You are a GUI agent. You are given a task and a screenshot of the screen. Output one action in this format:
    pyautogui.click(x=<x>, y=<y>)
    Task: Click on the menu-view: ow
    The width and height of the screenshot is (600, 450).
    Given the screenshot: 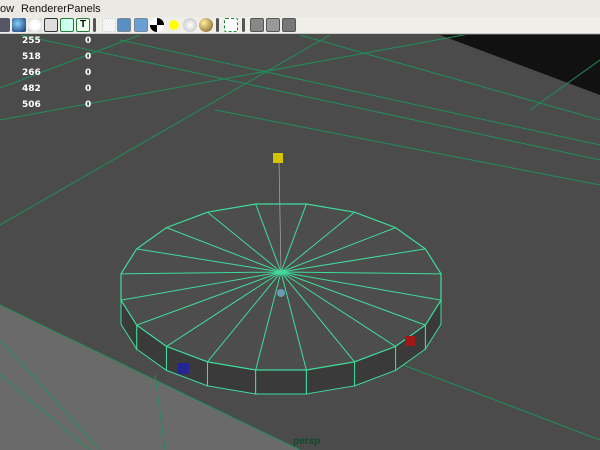 What is the action you would take?
    pyautogui.click(x=7, y=9)
    